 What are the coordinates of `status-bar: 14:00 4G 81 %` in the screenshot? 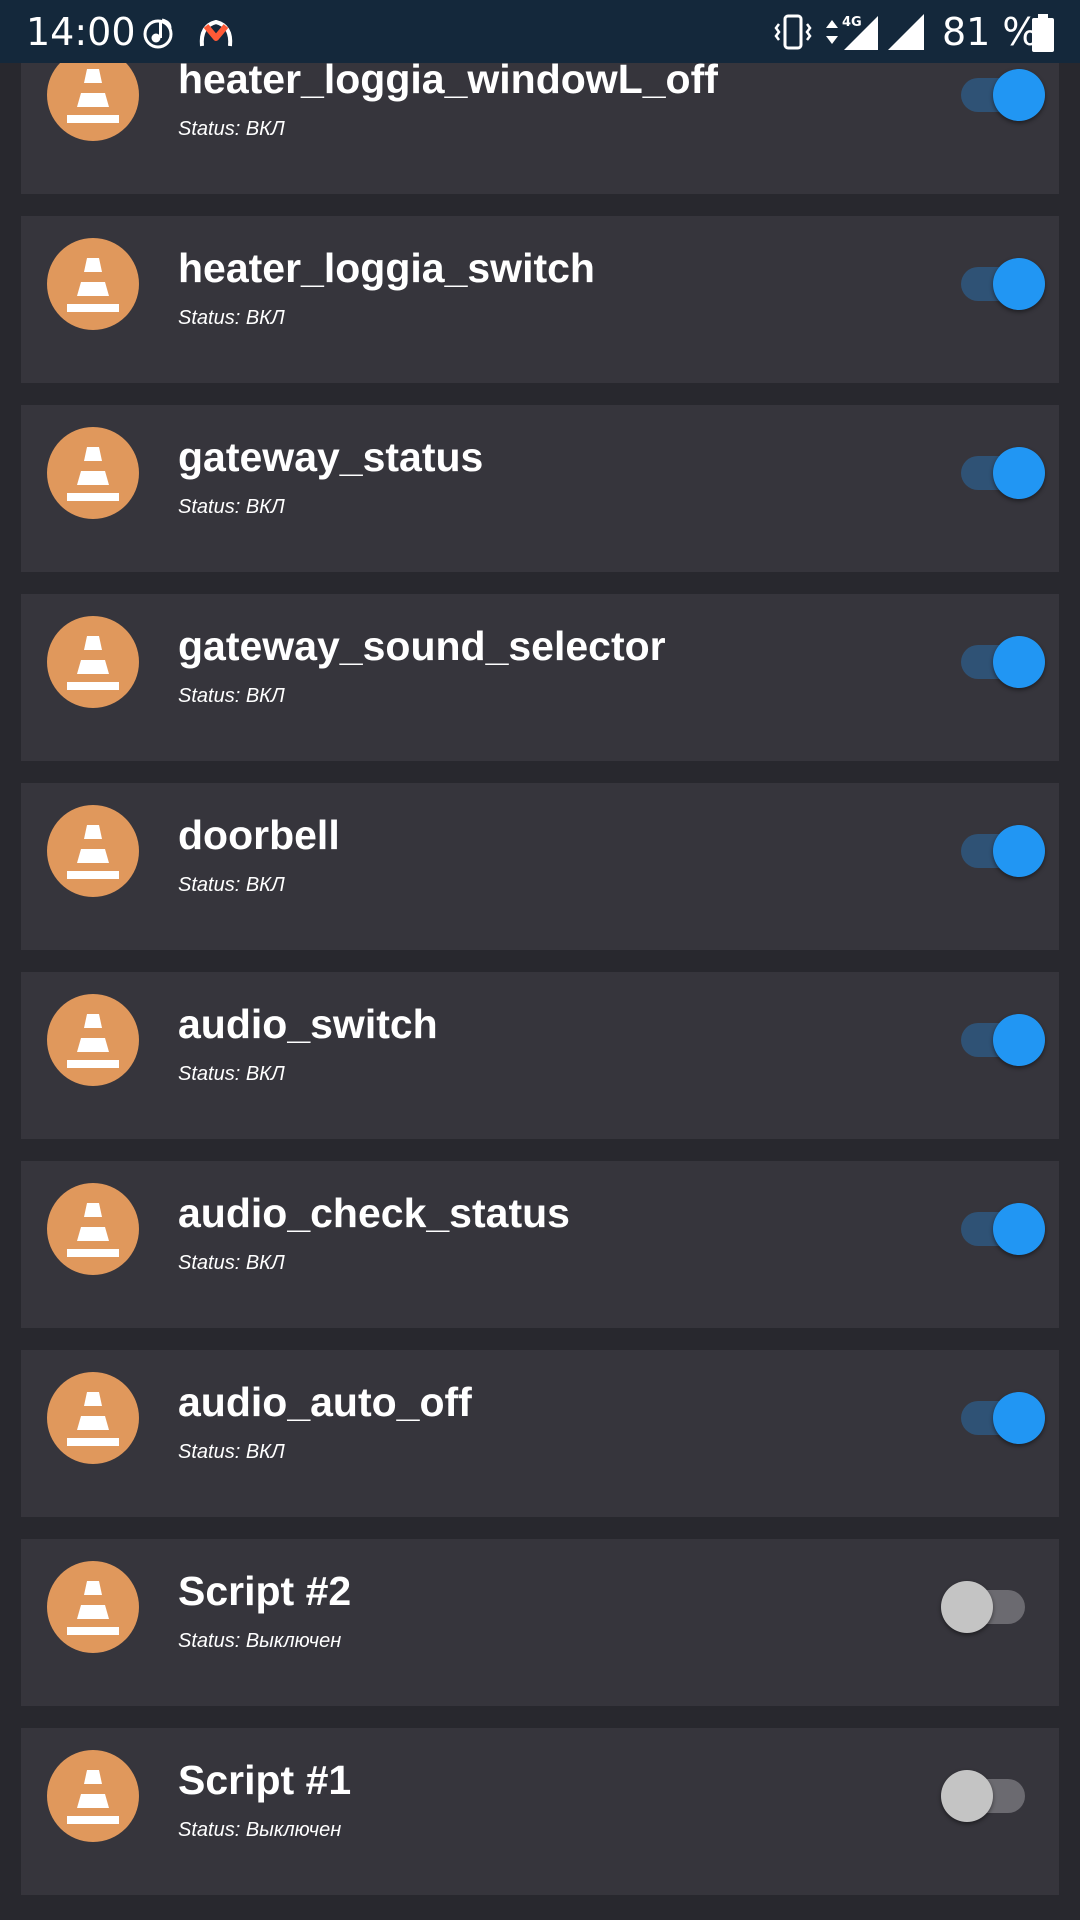 It's located at (540, 31).